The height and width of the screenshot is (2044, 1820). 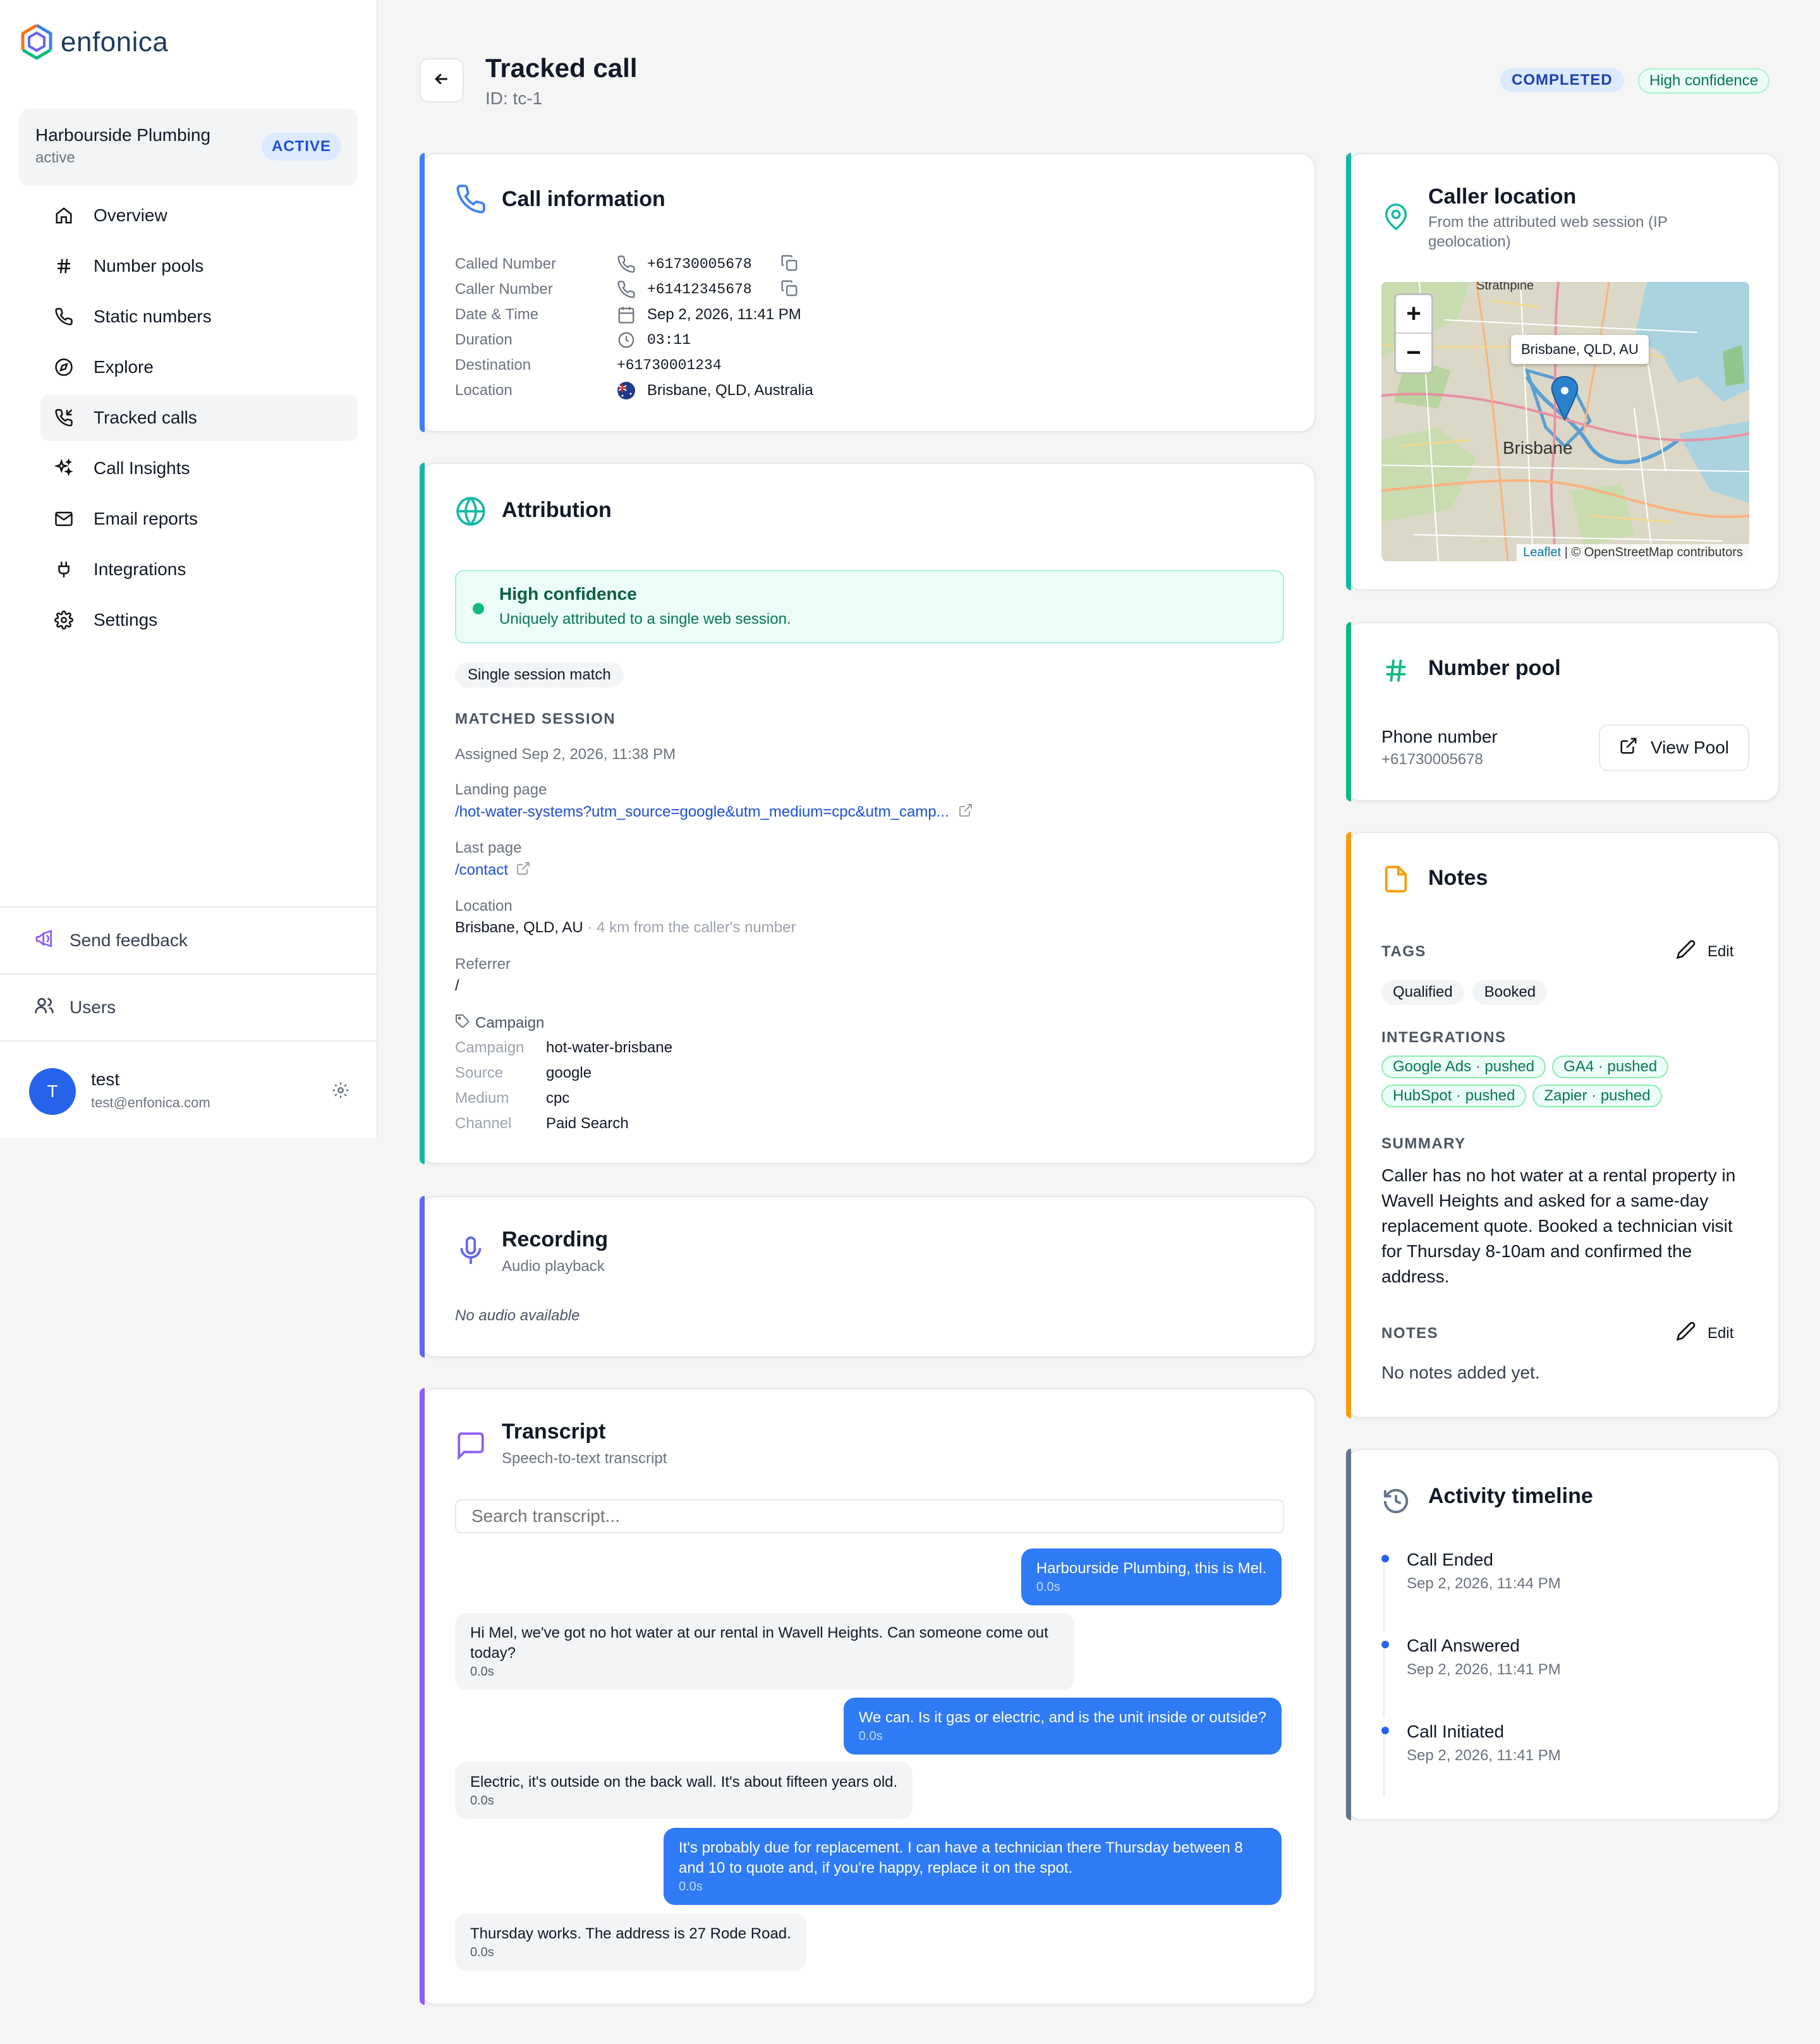 I want to click on caller-number-row: Caller Number +61412345678, so click(x=627, y=290).